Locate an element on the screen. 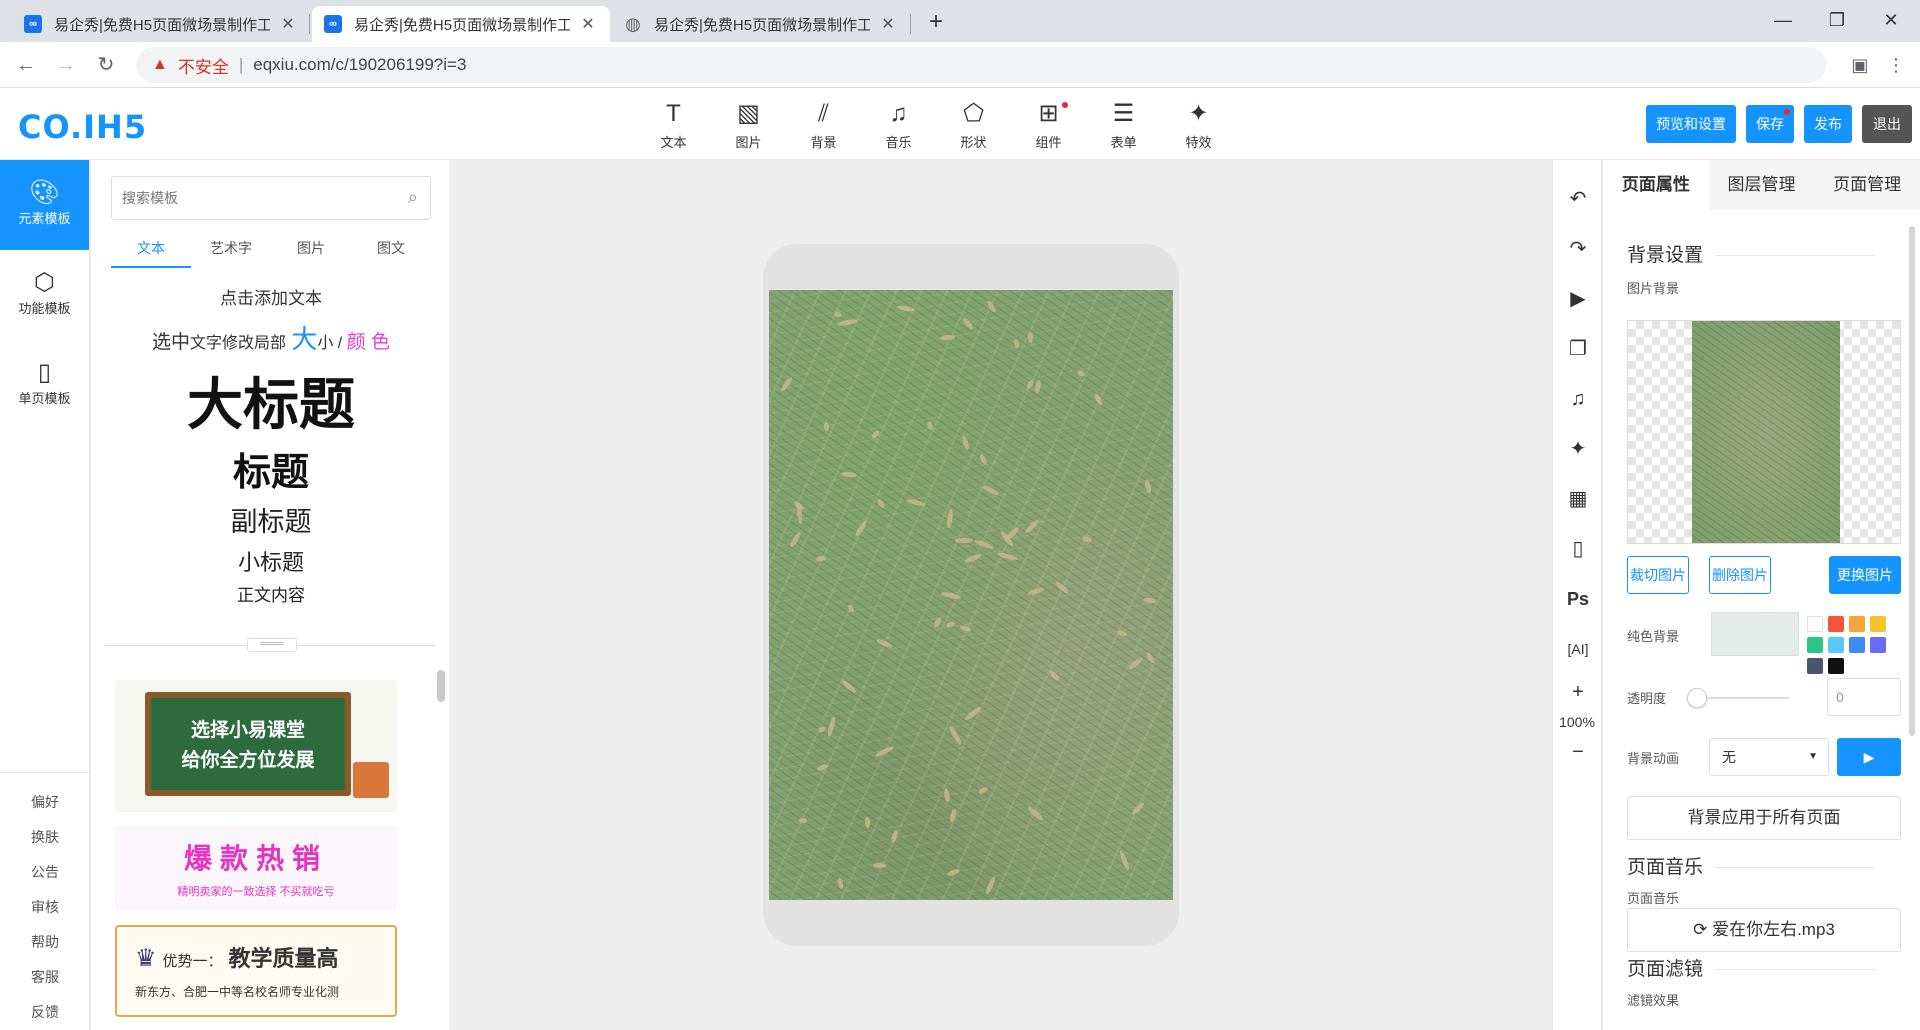 Image resolution: width=1920 pixels, height=1030 pixels. tab-text: 文本 is located at coordinates (151, 253).